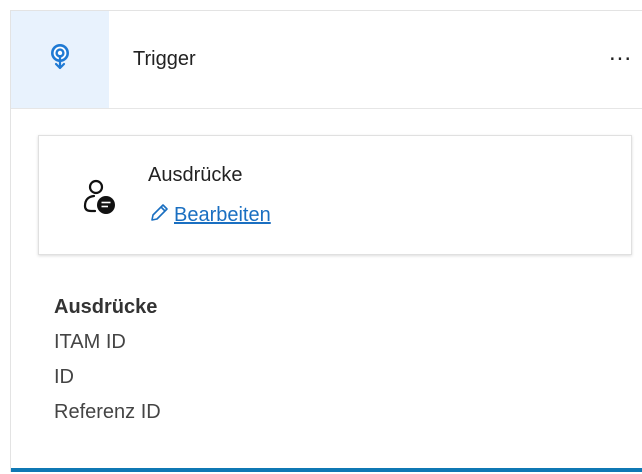 This screenshot has height=474, width=642. I want to click on list-item: Referenz ID, so click(107, 412).